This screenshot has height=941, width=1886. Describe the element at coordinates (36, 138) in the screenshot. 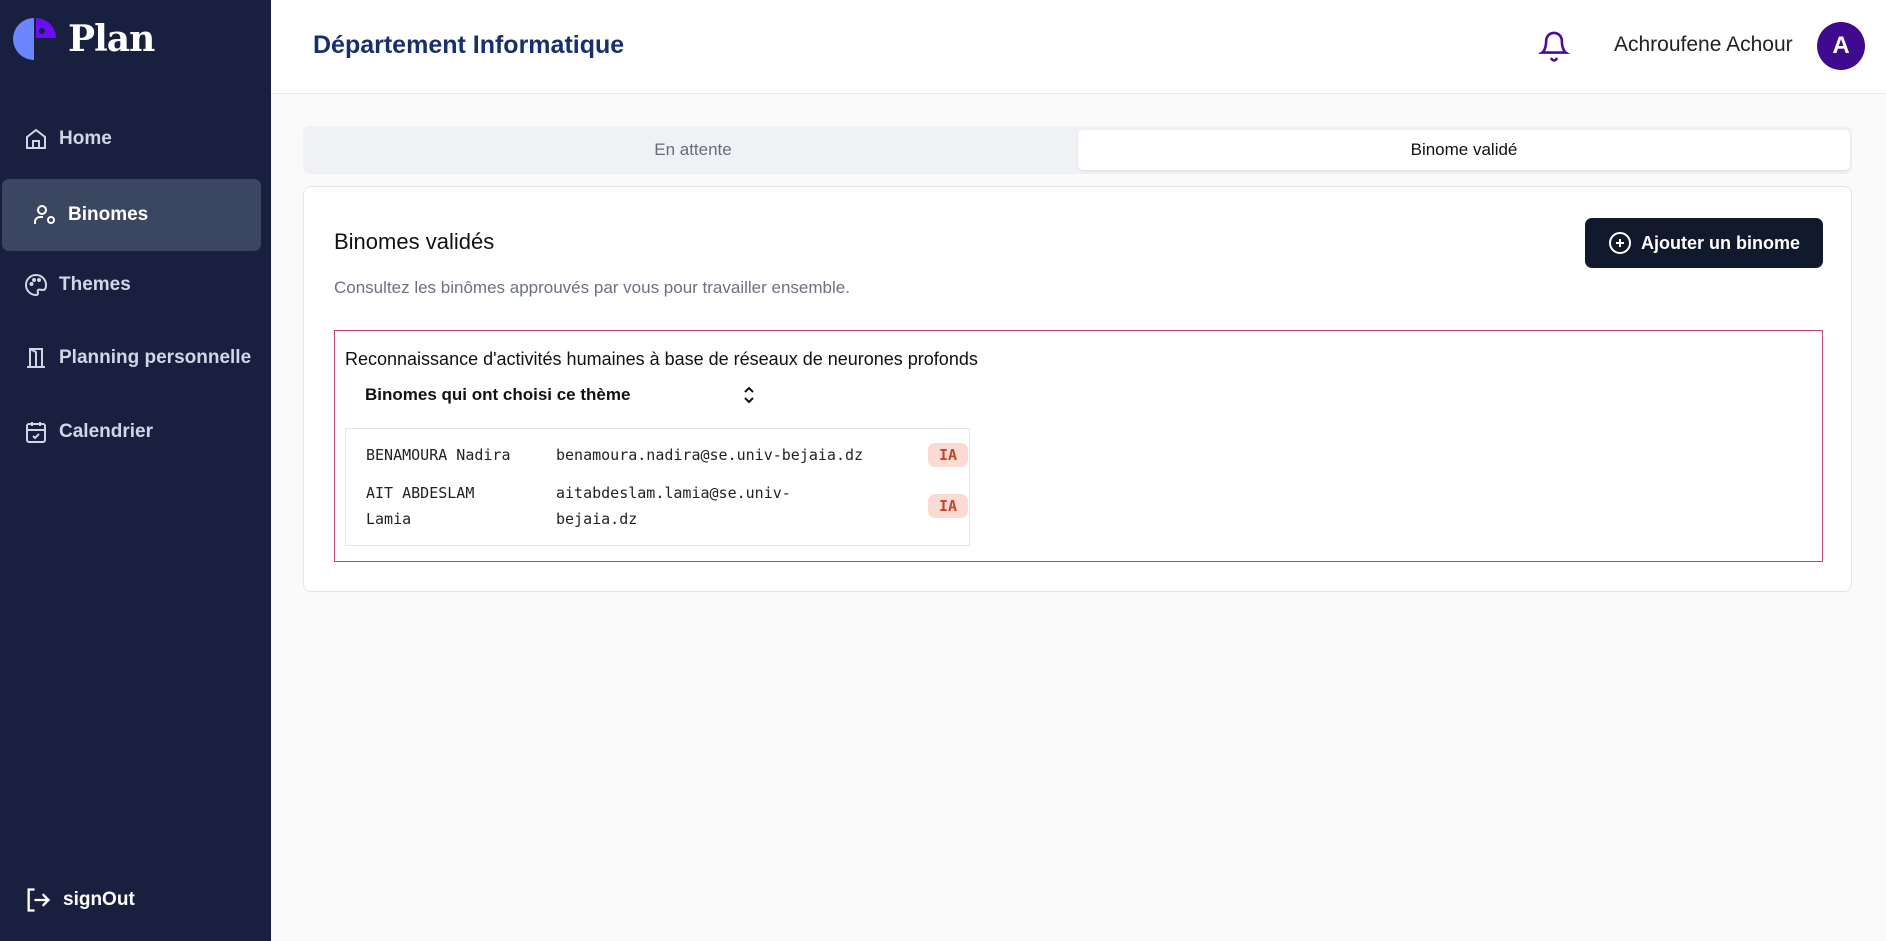

I see `home-icon` at that location.